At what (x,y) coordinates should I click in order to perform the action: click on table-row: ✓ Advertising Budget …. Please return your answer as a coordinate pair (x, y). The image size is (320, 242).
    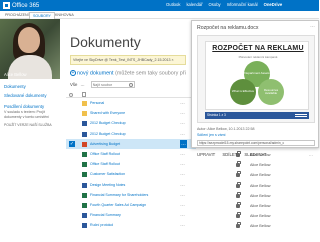
    Looking at the image, I should click on (131, 143).